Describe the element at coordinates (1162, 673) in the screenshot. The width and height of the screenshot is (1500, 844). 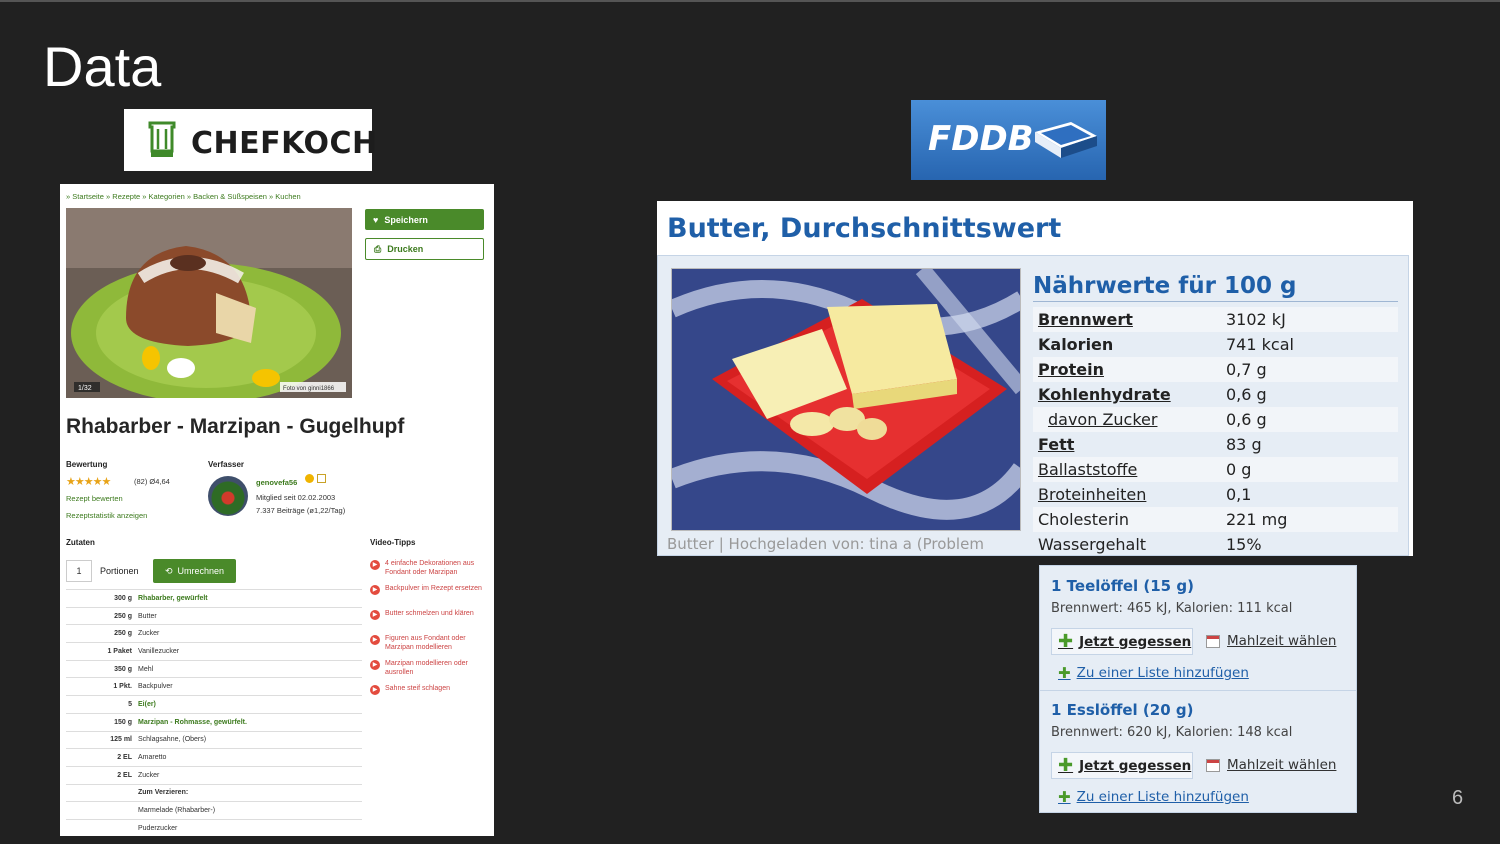
I see `add-to-list-label: Zu einer Liste hinzufügen` at that location.